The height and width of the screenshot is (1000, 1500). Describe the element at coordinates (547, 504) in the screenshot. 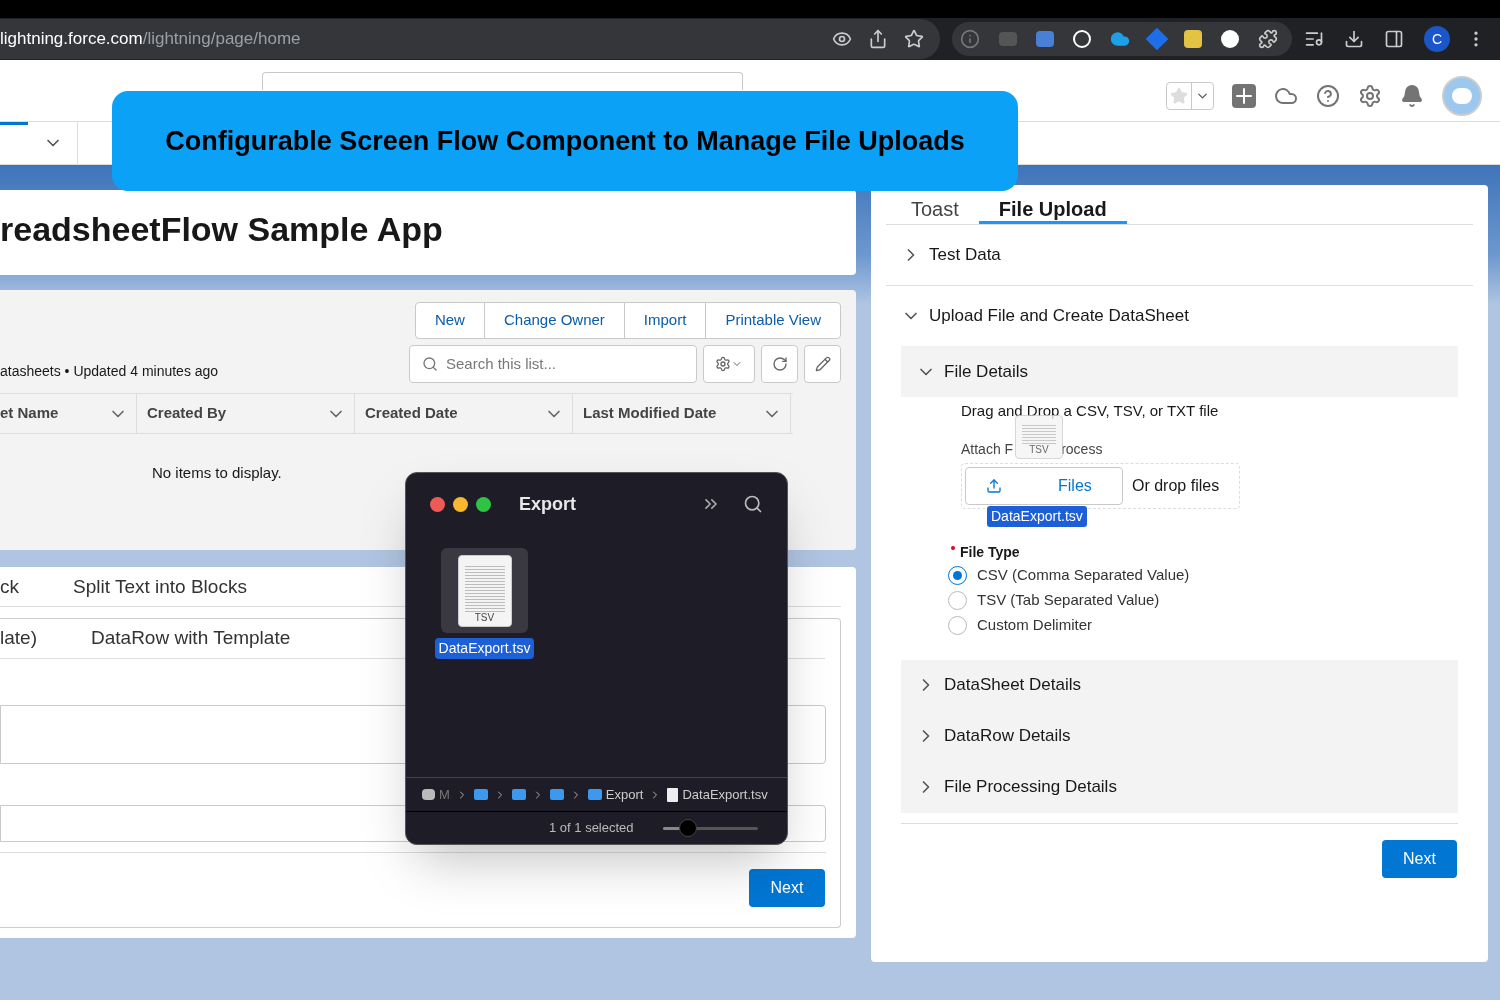

I see `window-title: Export` at that location.